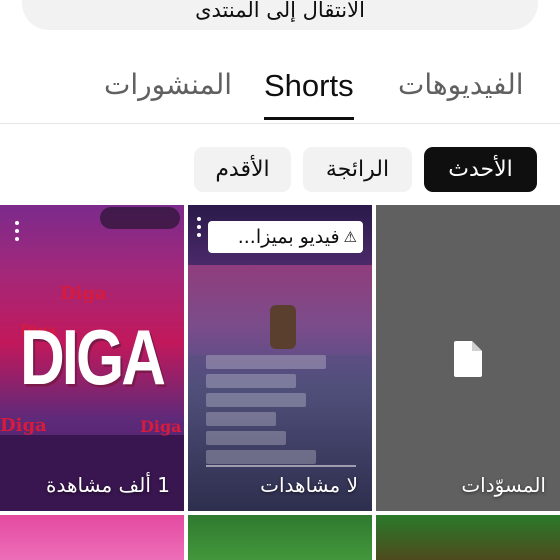 The height and width of the screenshot is (560, 560). What do you see at coordinates (83, 293) in the screenshot?
I see `thumbnail-text-diga-small: Diga` at bounding box center [83, 293].